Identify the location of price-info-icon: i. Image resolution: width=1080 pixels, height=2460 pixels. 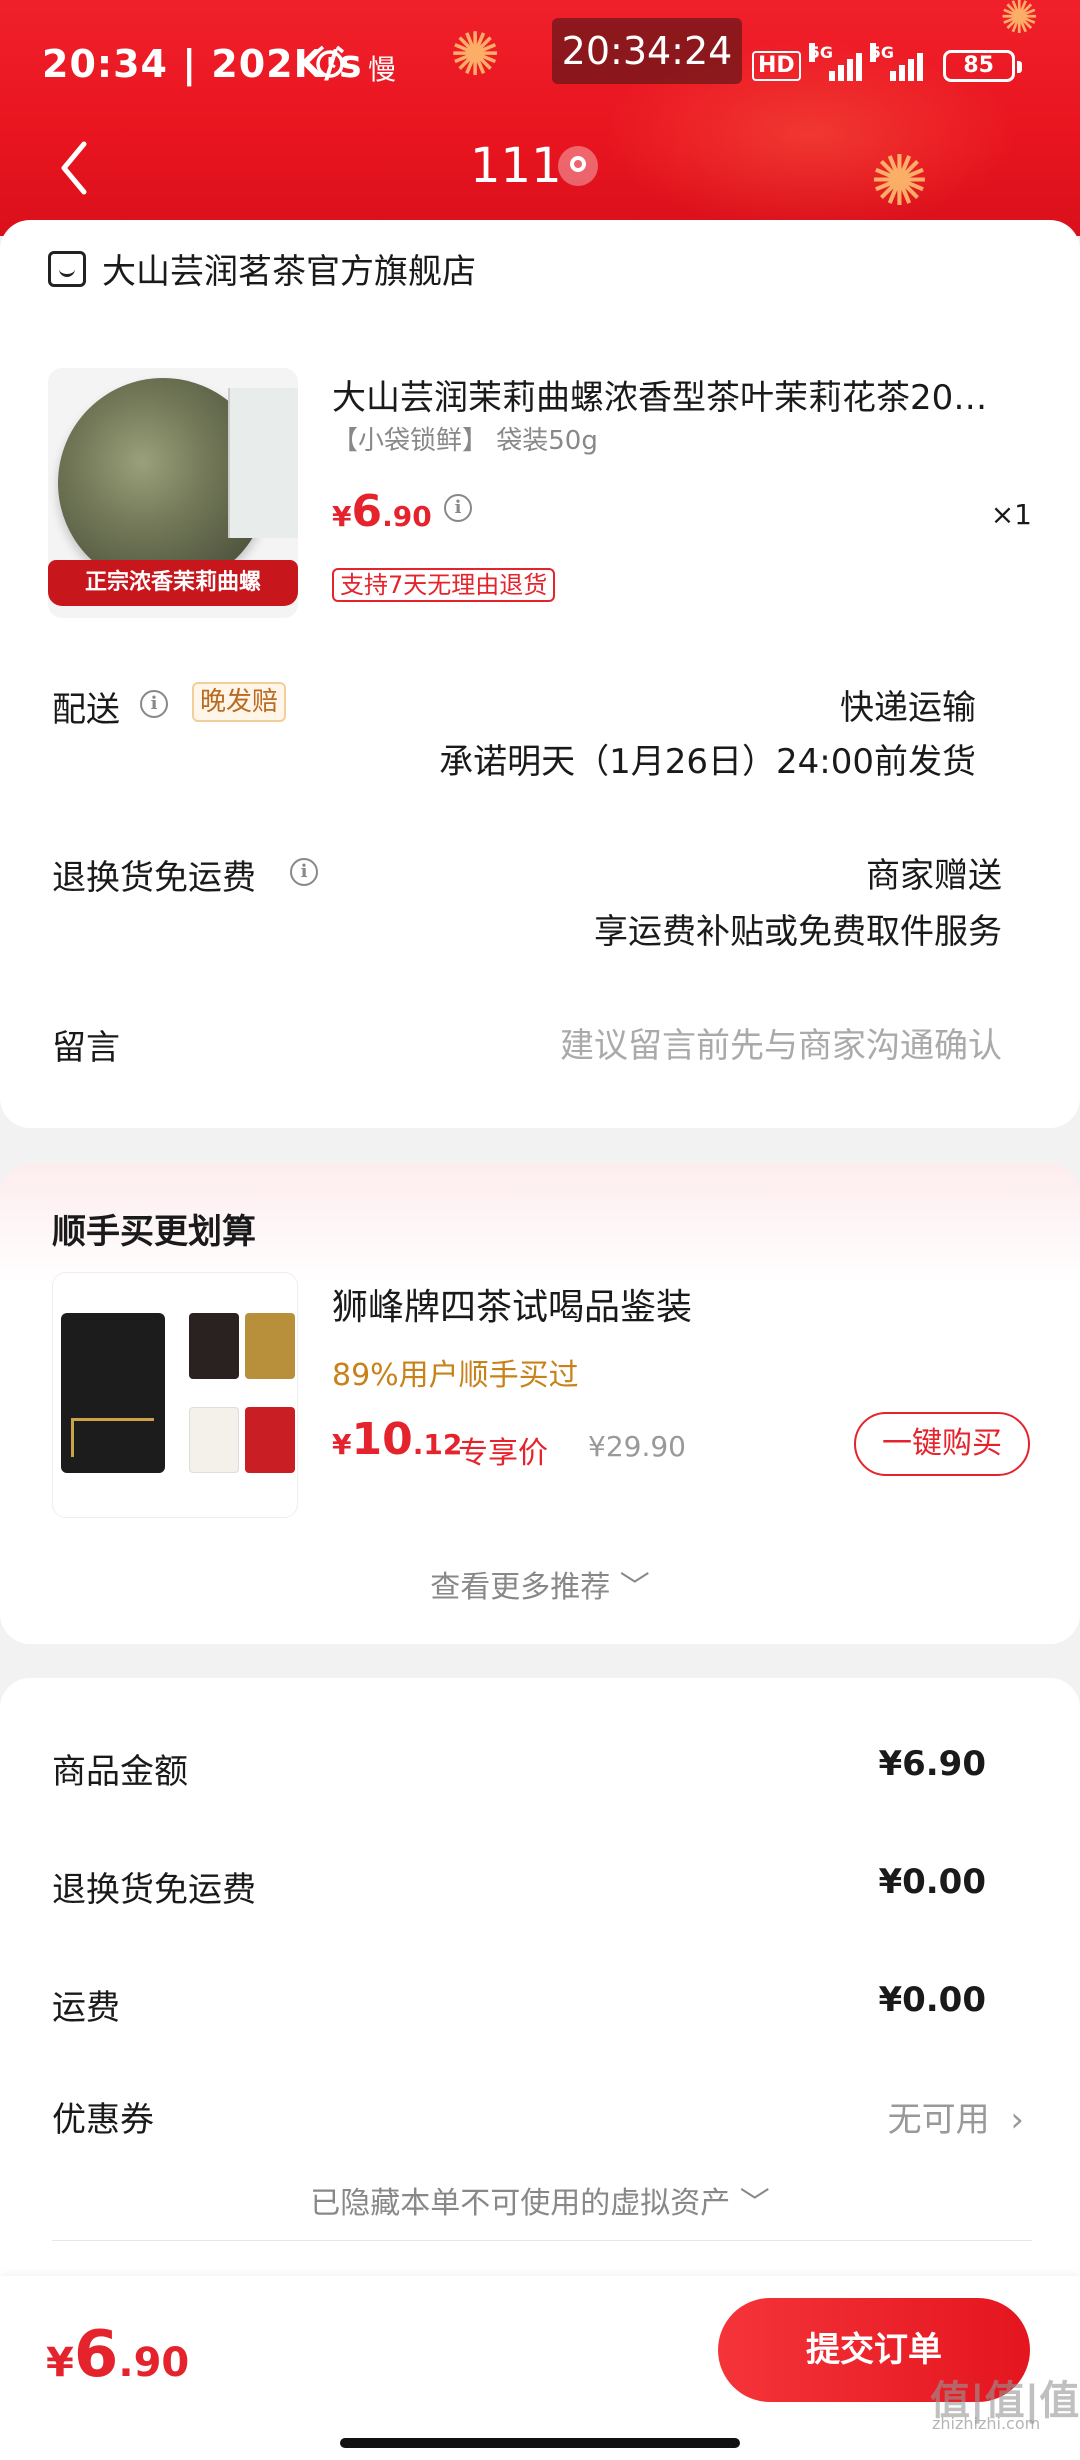
(458, 508).